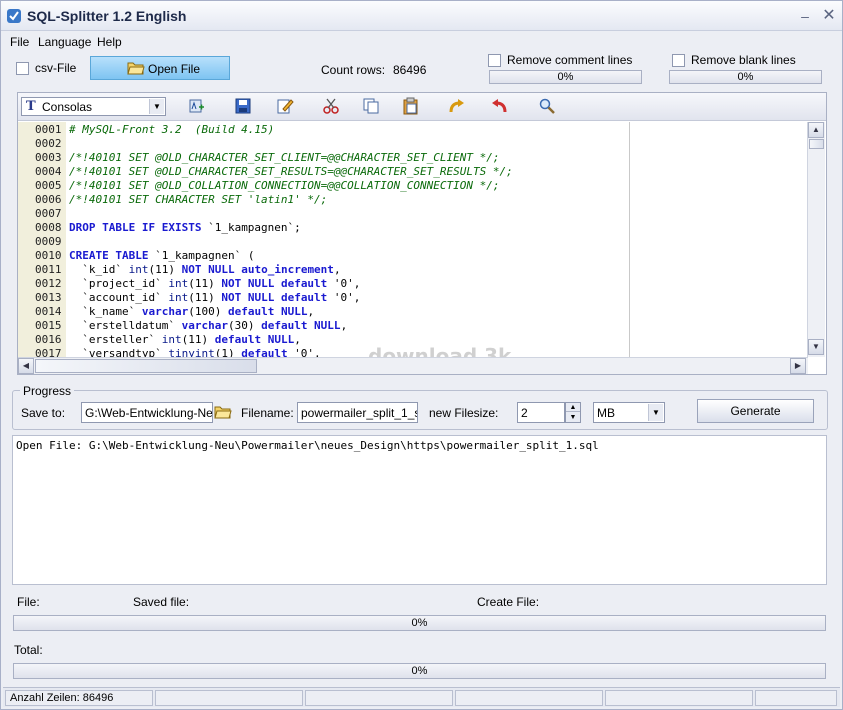  Describe the element at coordinates (47, 391) in the screenshot. I see `progress-legend: Progress` at that location.